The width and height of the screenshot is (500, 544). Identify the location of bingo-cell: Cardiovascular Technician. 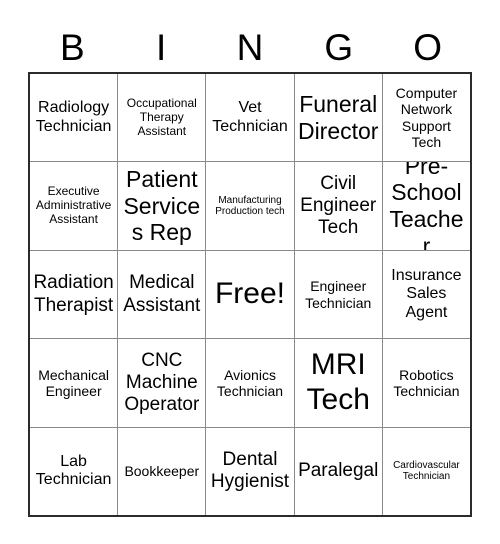
(426, 471).